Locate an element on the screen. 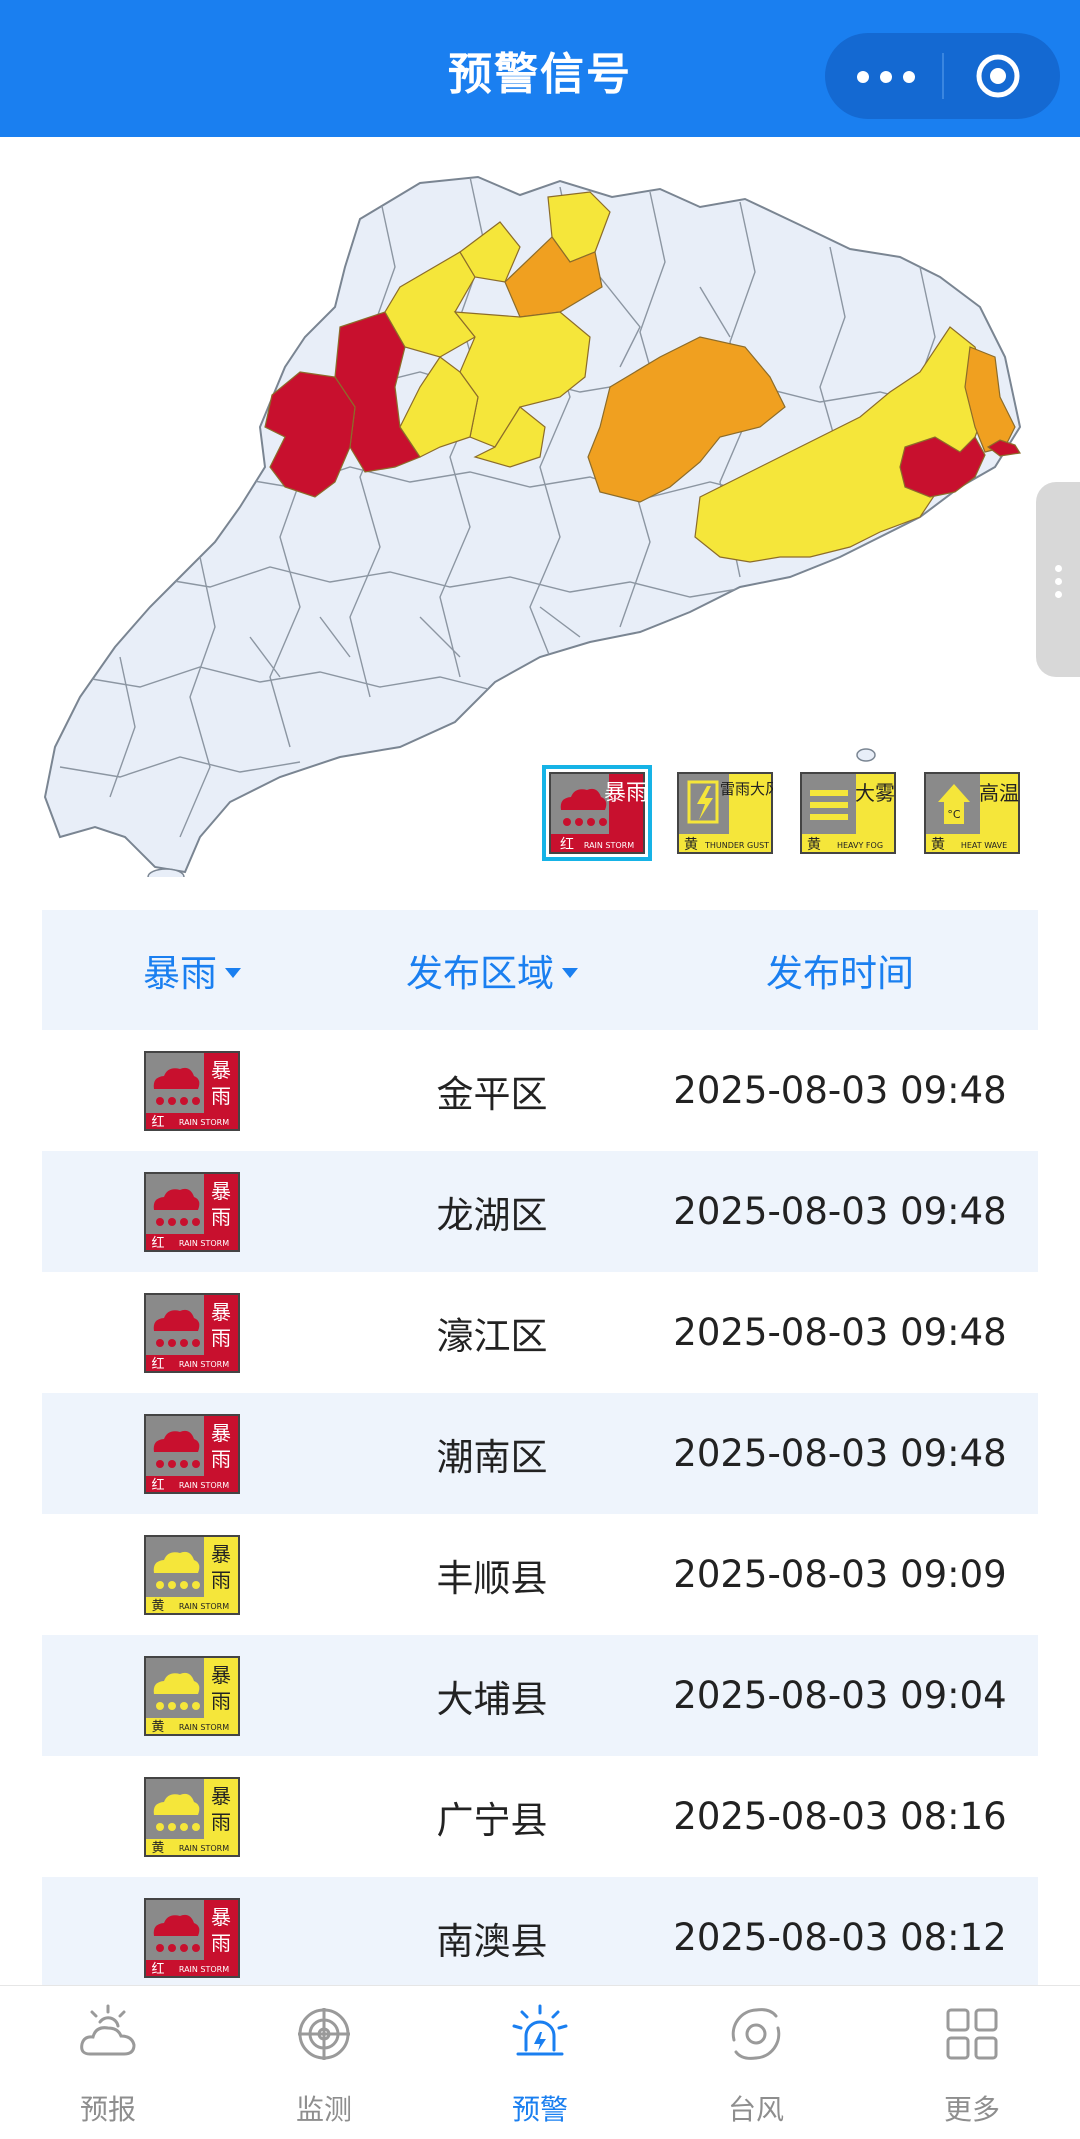 The image size is (1080, 2139). time-column-header: 发布时间 is located at coordinates (840, 970).